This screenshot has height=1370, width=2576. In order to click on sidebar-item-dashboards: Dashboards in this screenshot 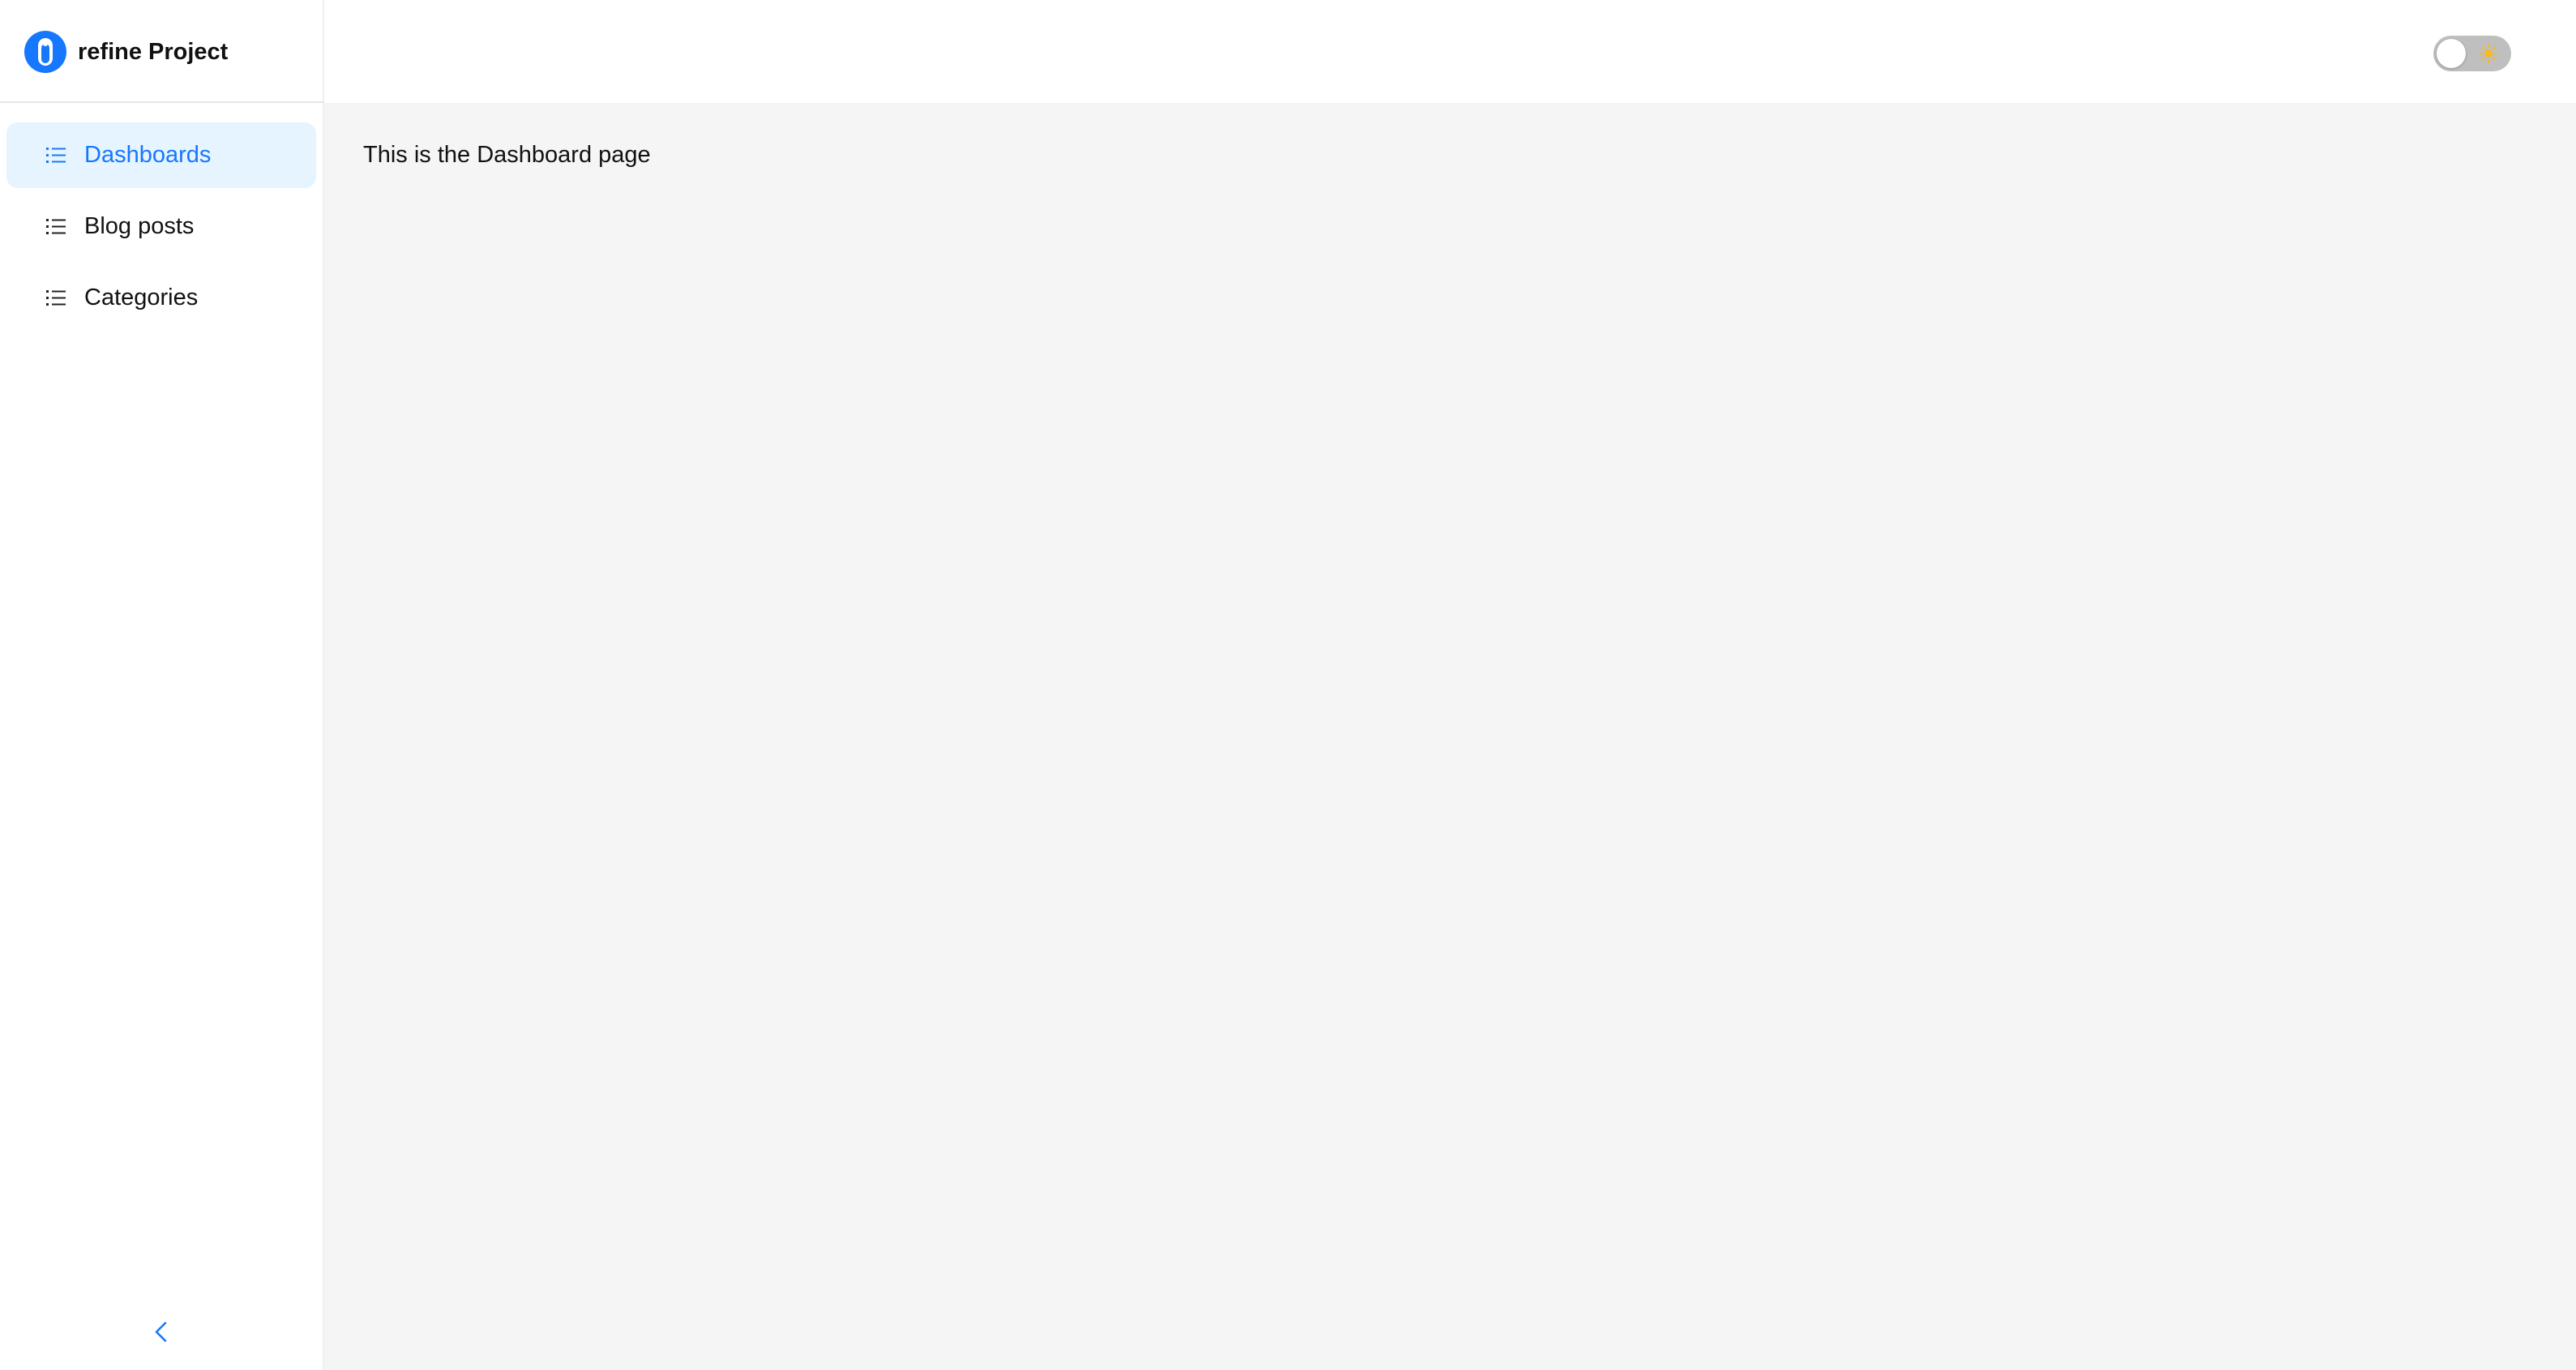, I will do `click(161, 155)`.